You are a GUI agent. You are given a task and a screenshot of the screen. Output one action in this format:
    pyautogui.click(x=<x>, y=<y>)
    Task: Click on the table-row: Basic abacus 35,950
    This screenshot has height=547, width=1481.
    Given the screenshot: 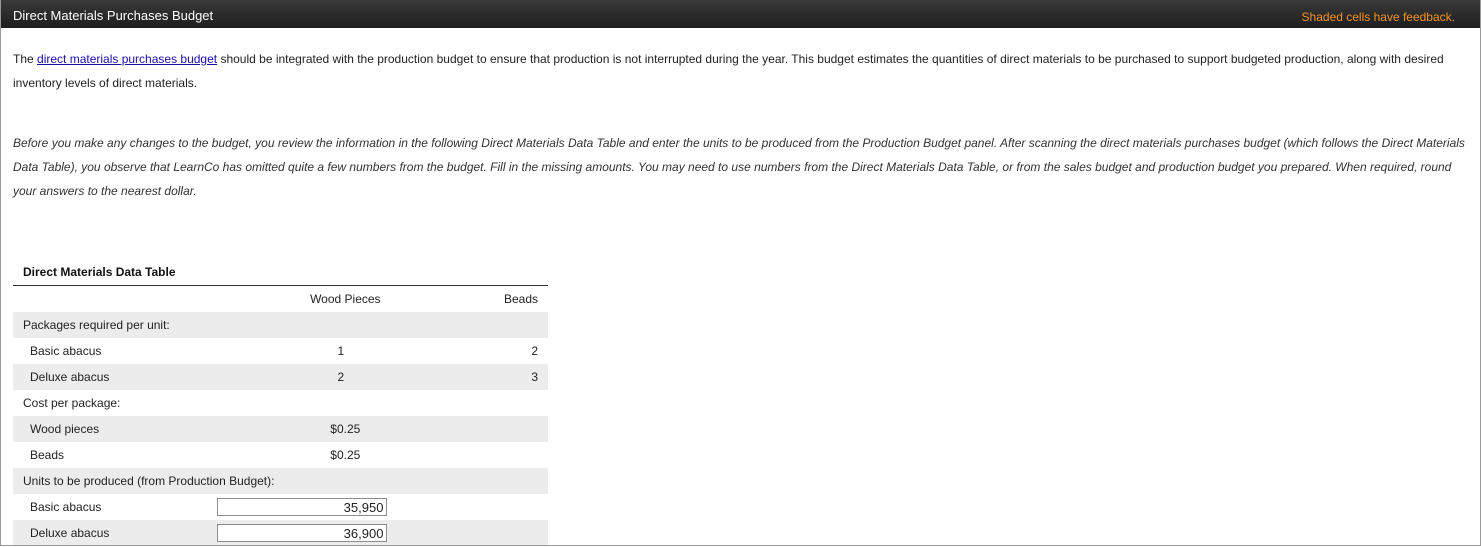 What is the action you would take?
    pyautogui.click(x=280, y=507)
    